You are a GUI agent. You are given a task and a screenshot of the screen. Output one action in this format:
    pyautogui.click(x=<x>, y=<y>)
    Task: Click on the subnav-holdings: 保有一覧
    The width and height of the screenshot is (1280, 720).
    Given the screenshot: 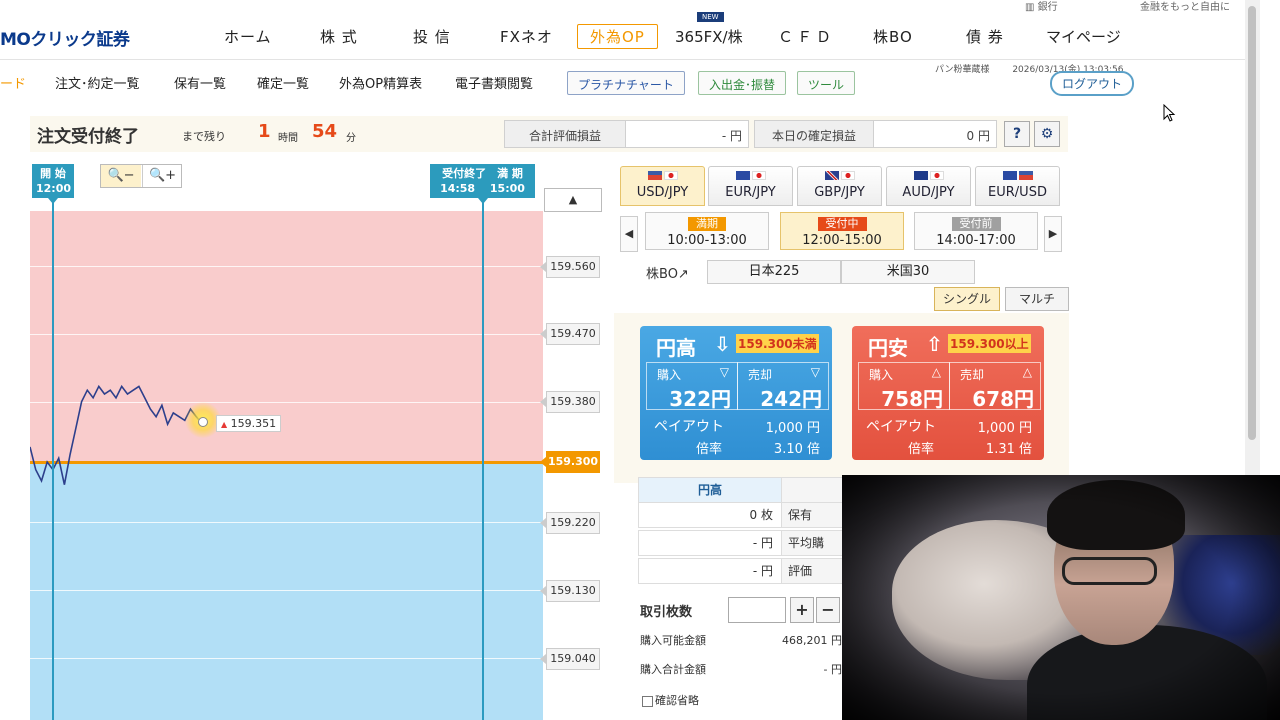 What is the action you would take?
    pyautogui.click(x=200, y=82)
    